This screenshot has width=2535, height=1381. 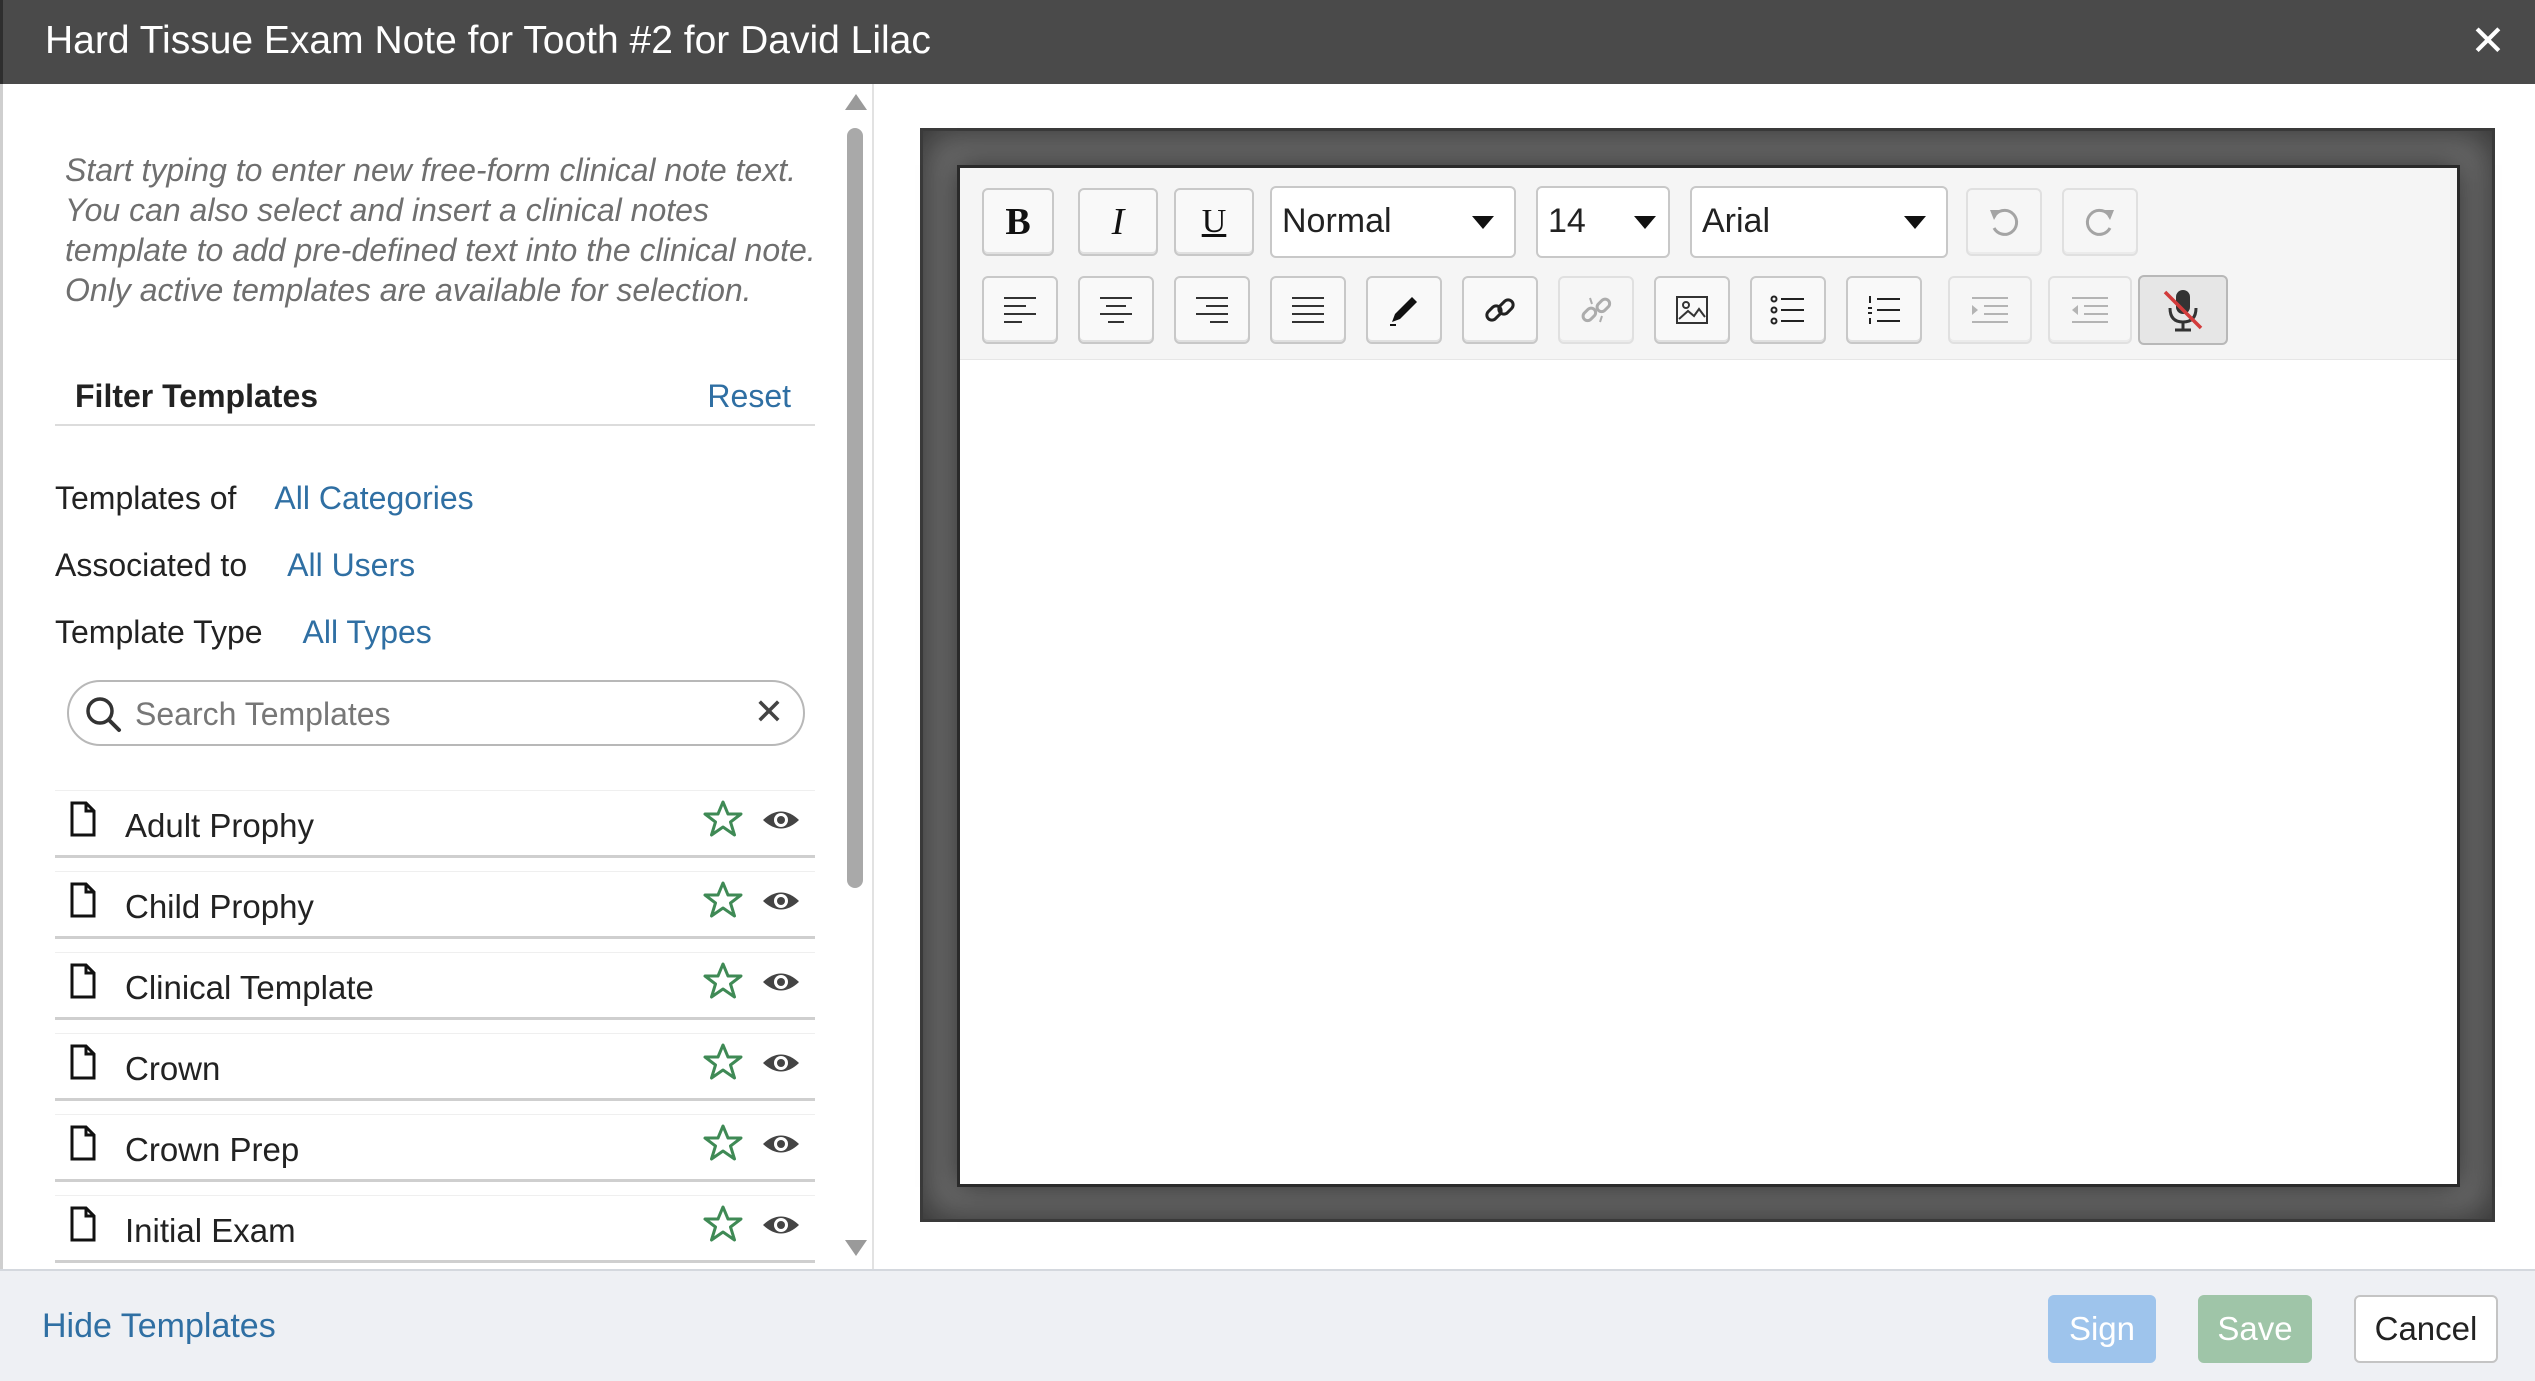 I want to click on search-input, so click(x=425, y=714).